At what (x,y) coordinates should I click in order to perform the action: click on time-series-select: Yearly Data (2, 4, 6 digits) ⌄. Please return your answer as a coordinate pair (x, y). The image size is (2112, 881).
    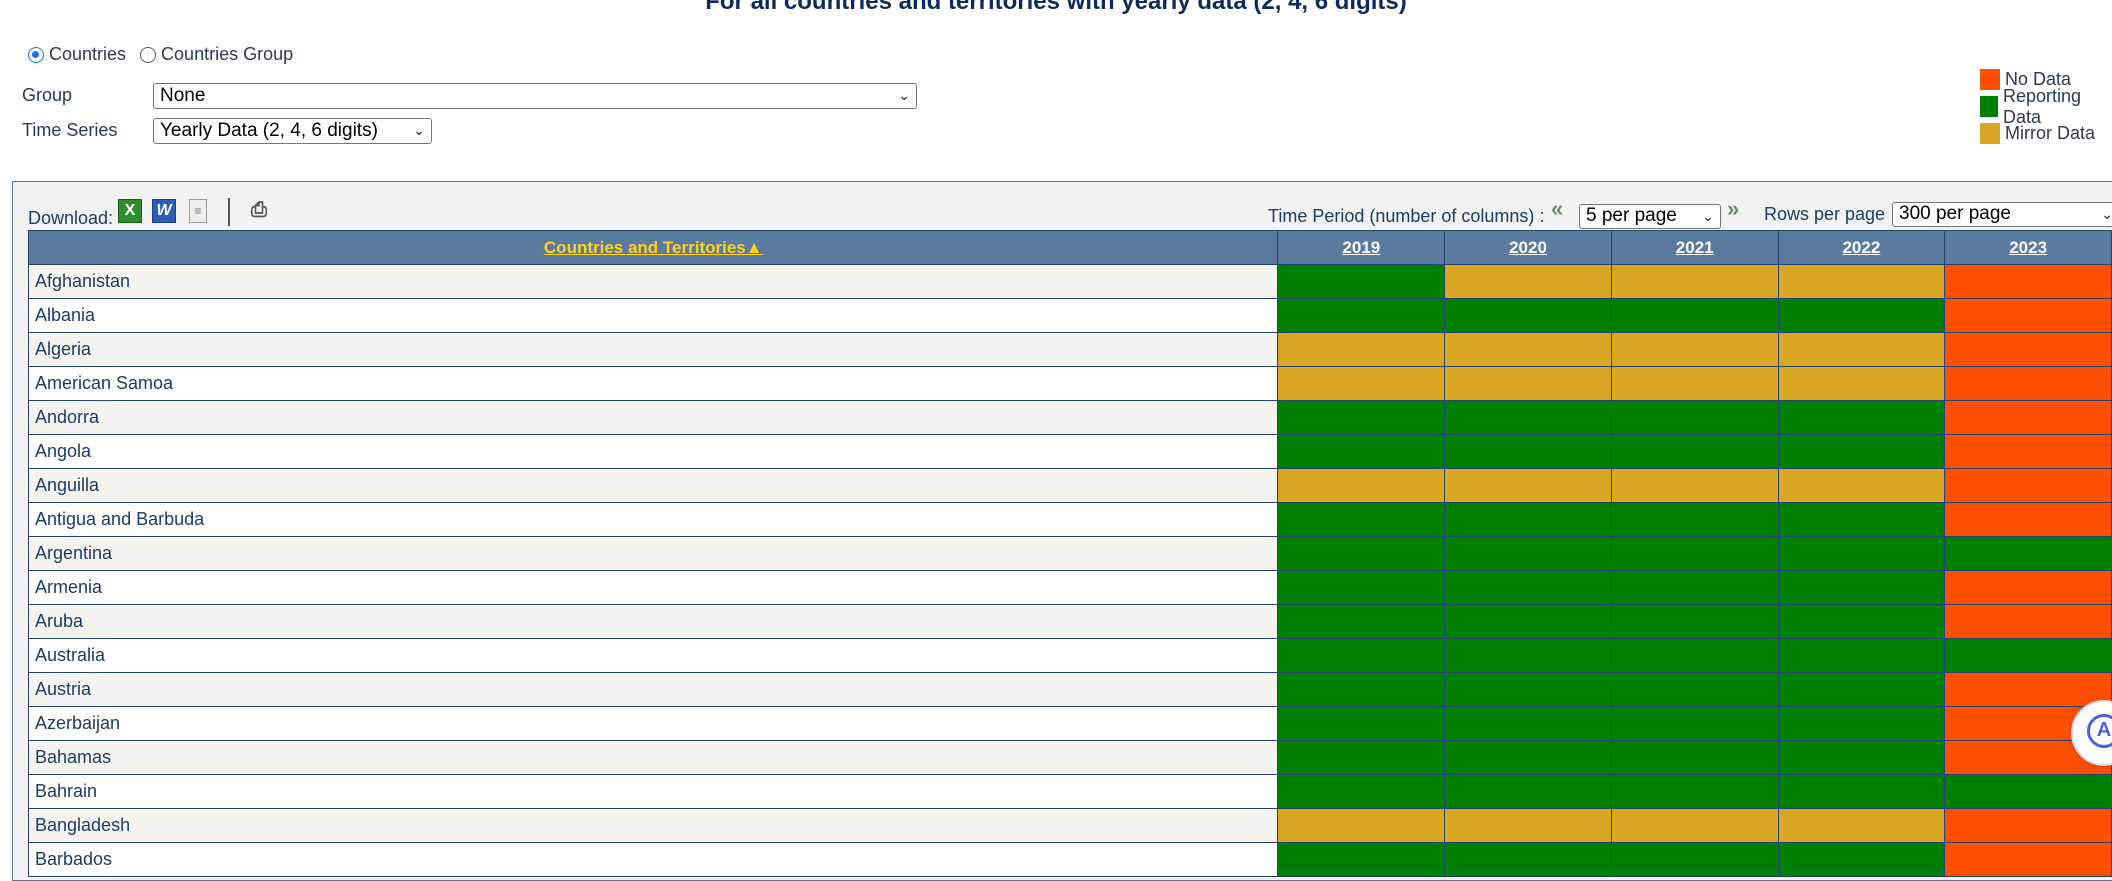
    Looking at the image, I should click on (292, 131).